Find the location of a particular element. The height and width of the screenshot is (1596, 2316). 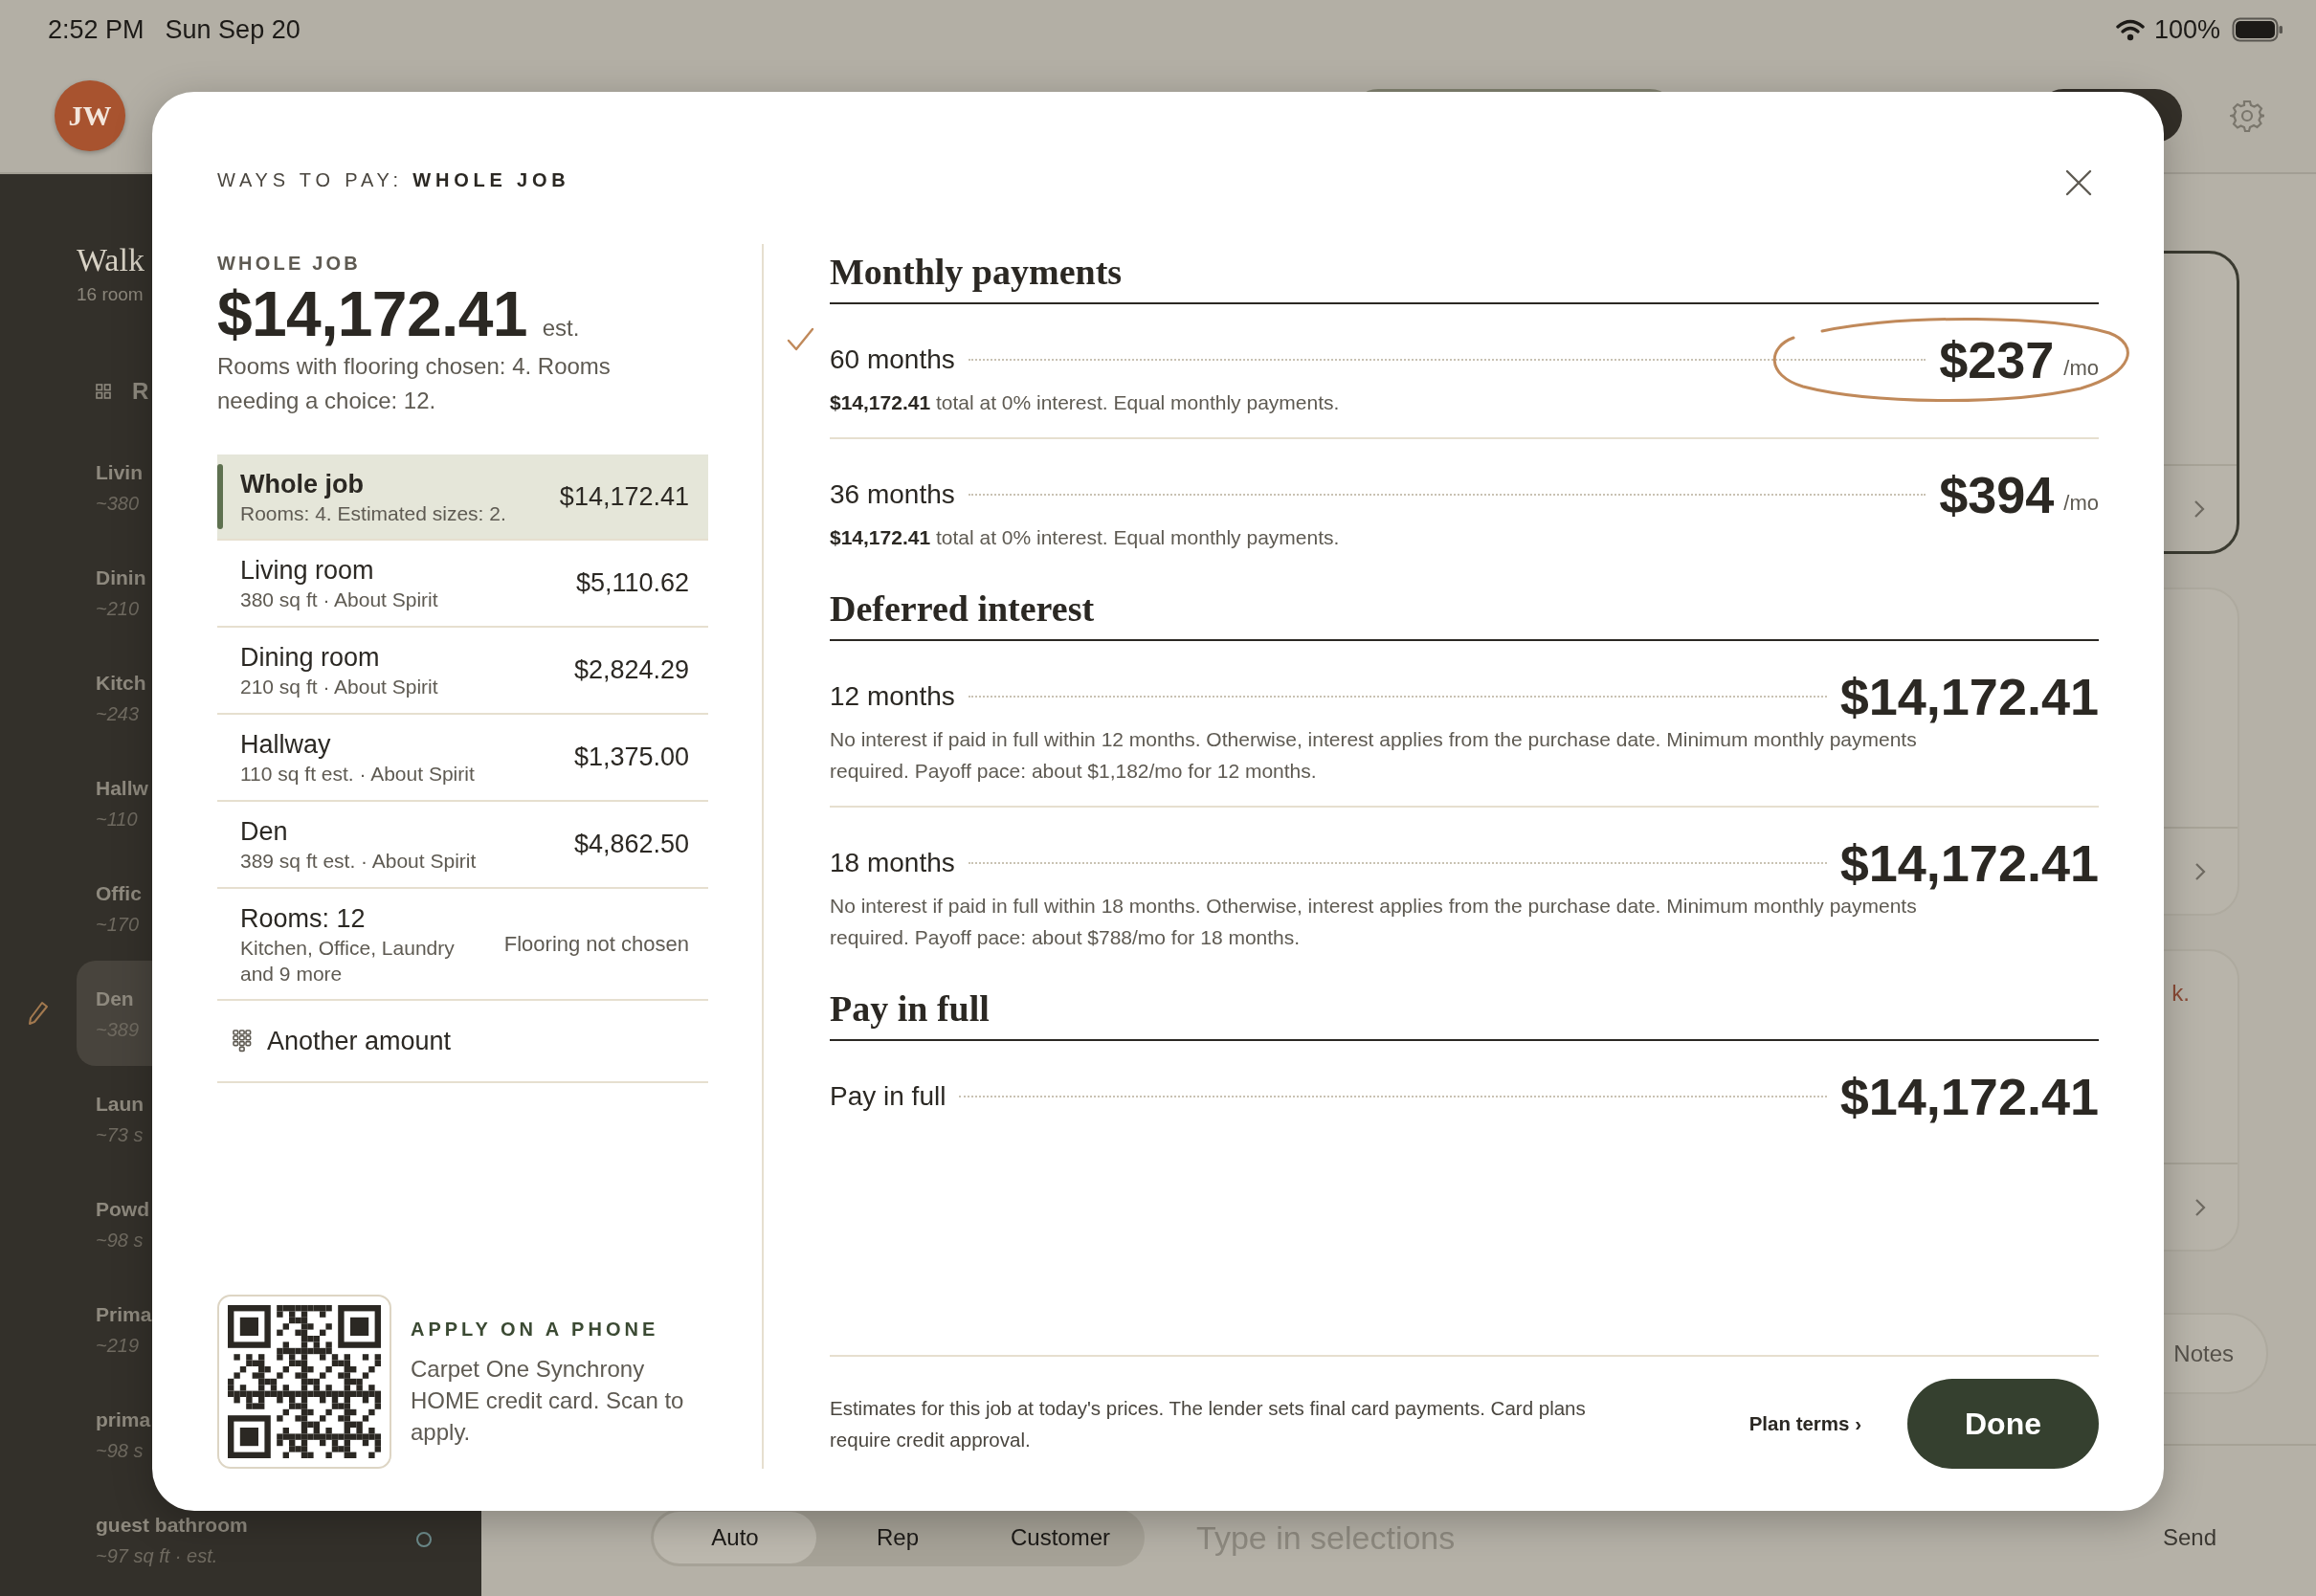

status-time: 2:52 PM is located at coordinates (96, 30).